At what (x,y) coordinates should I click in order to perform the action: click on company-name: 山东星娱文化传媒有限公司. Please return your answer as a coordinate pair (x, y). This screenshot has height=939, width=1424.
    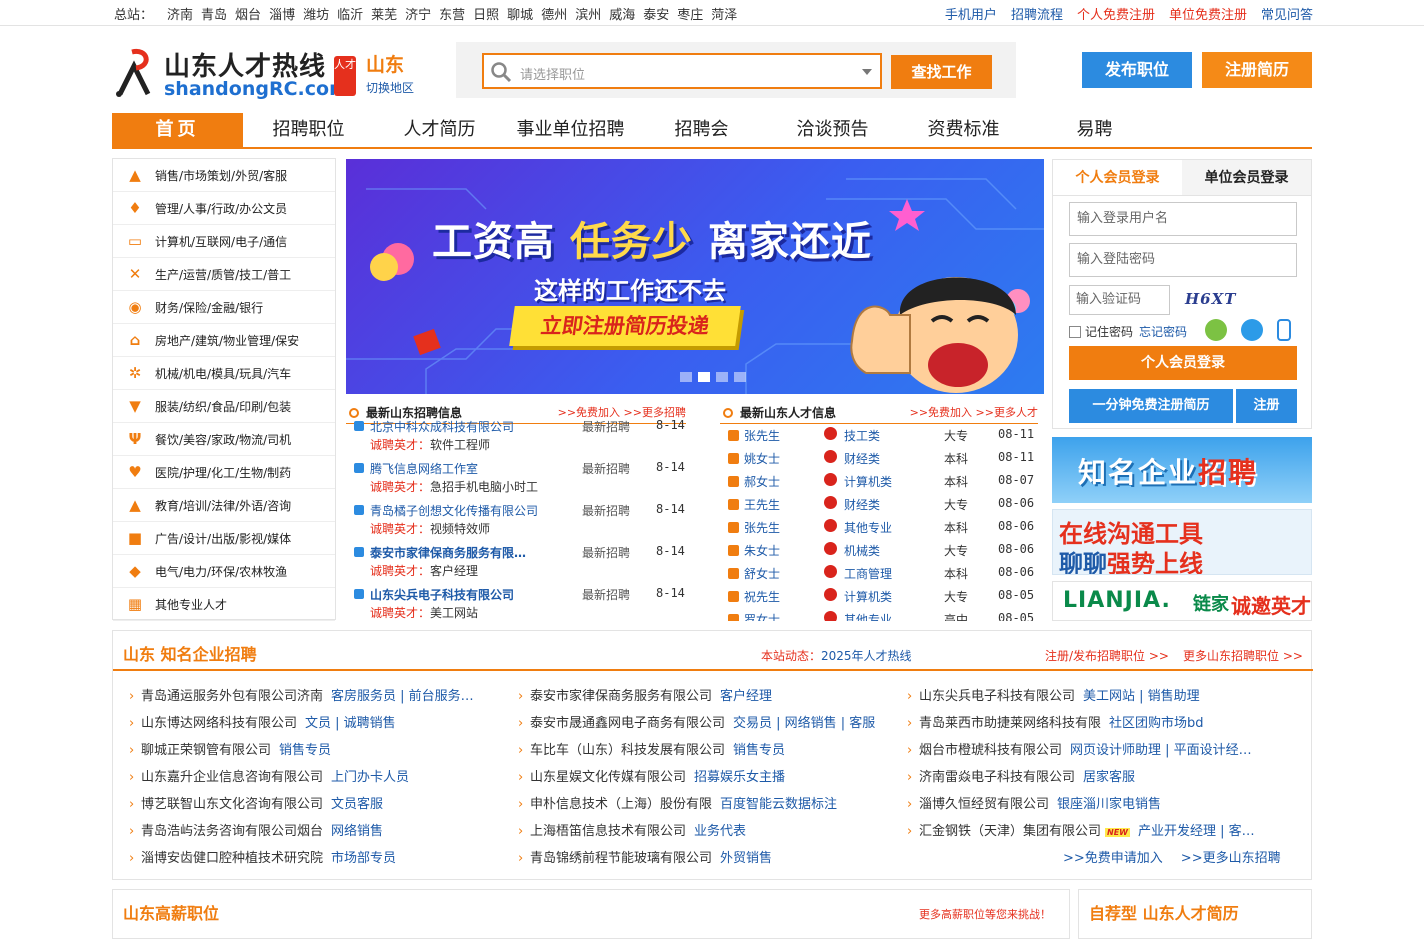
    Looking at the image, I should click on (608, 777).